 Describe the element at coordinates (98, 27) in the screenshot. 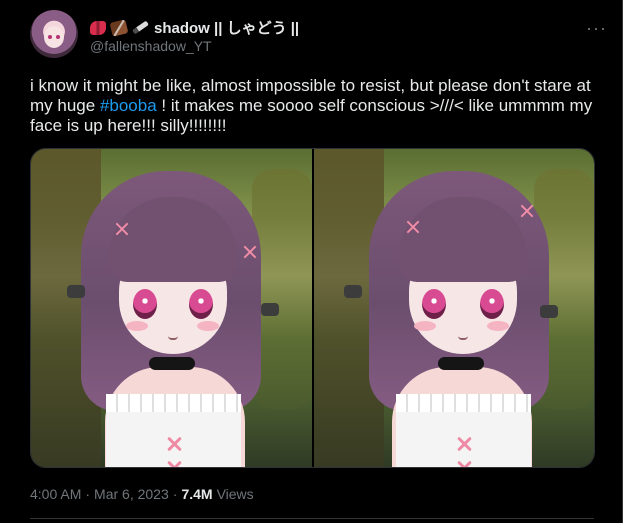

I see `bow-icon` at that location.